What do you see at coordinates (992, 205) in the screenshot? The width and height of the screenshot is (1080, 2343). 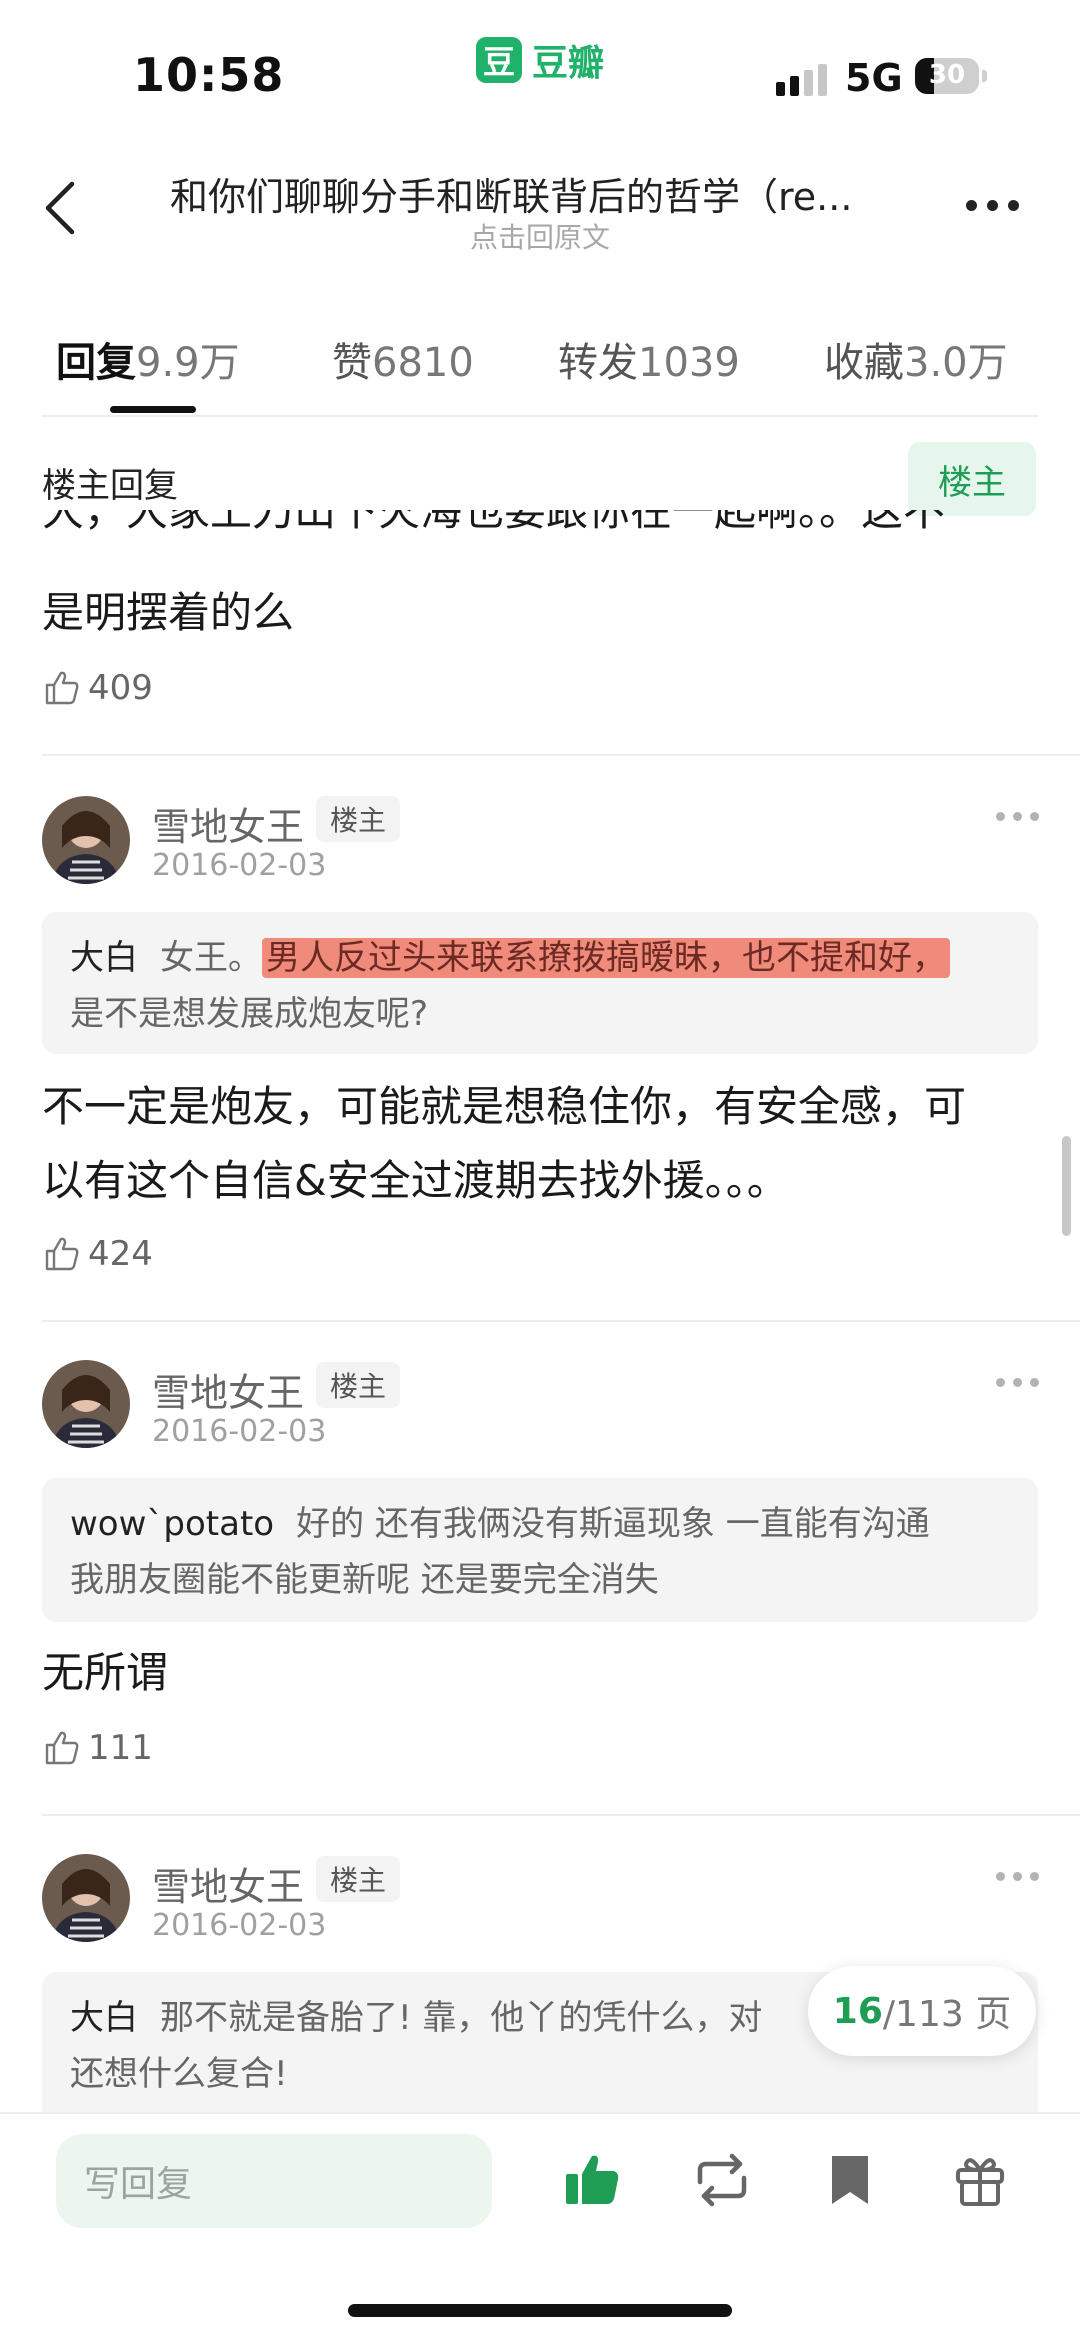 I see `more-options-icon` at bounding box center [992, 205].